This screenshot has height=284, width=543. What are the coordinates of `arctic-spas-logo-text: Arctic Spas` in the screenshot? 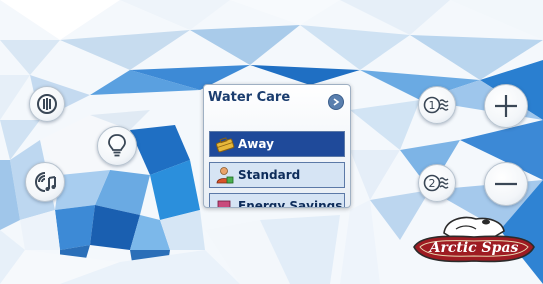 It's located at (473, 248).